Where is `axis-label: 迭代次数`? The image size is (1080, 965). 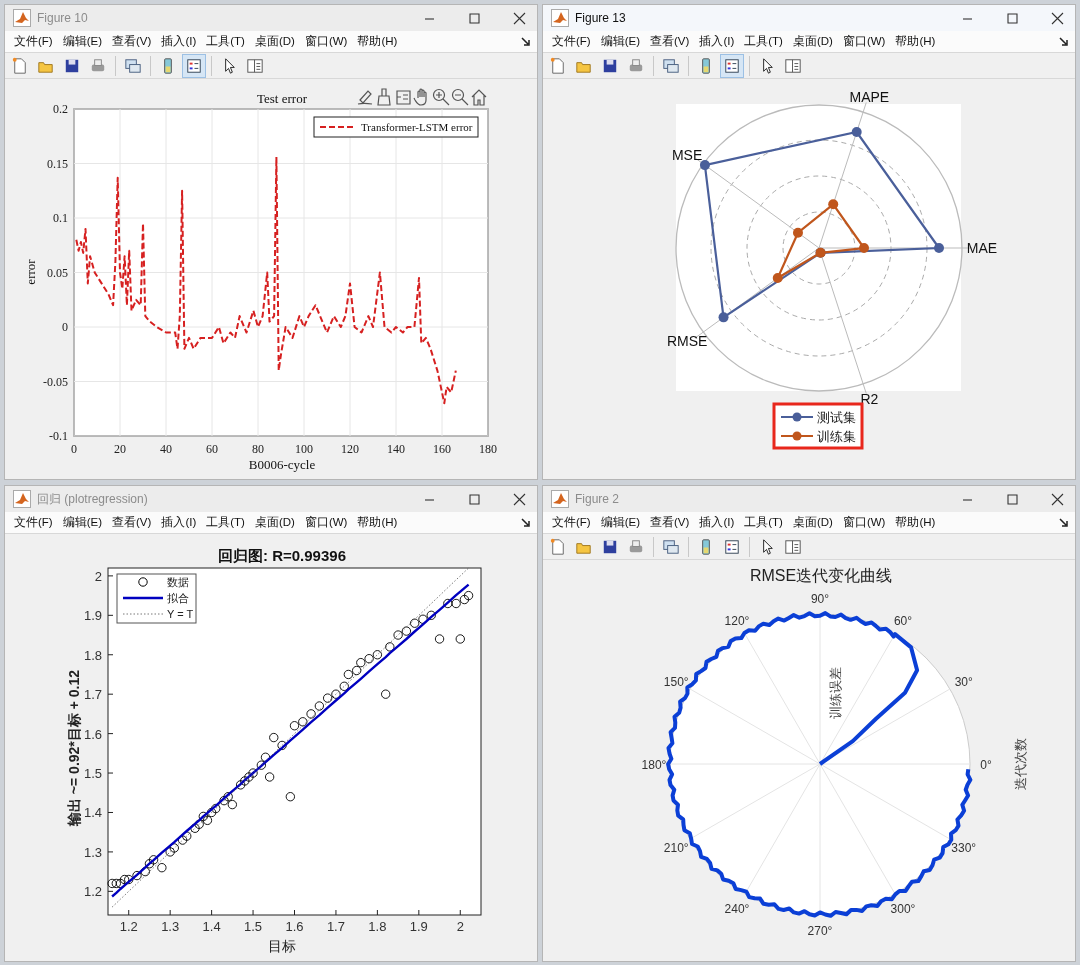
axis-label: 迭代次数 is located at coordinates (1020, 764).